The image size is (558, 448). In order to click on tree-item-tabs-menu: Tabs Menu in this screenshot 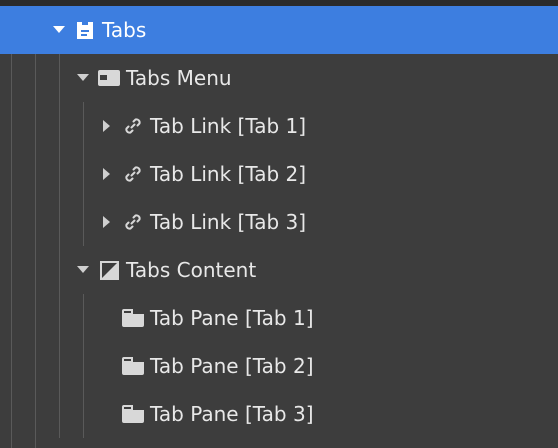, I will do `click(279, 78)`.